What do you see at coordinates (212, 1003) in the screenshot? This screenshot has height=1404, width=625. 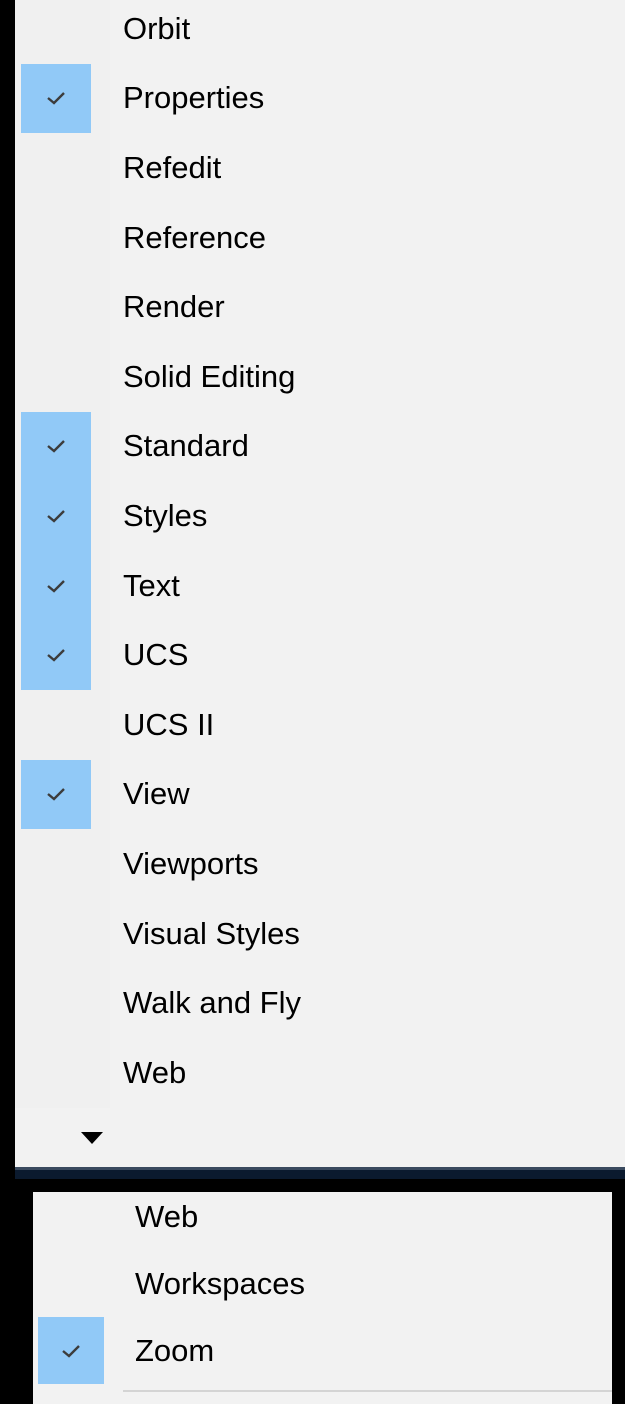 I see `menu-item-label: Walk and Fly` at bounding box center [212, 1003].